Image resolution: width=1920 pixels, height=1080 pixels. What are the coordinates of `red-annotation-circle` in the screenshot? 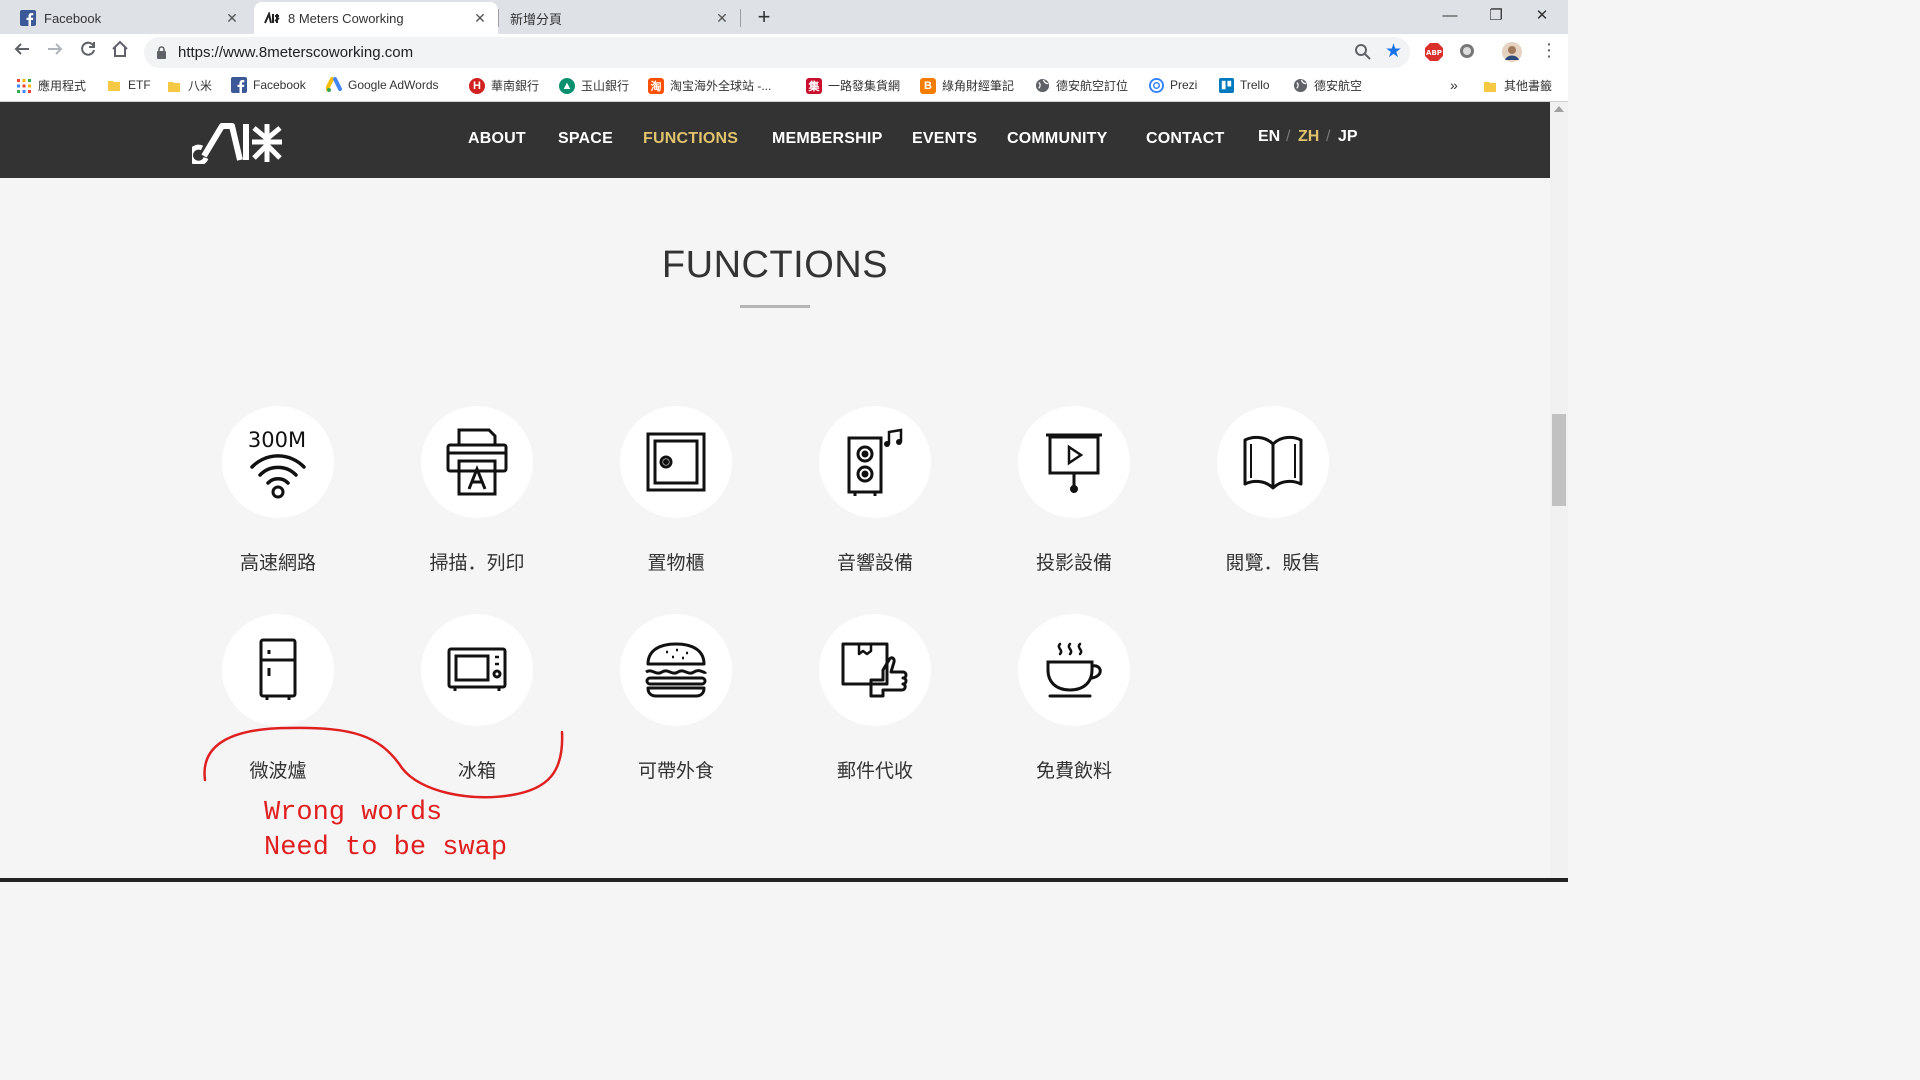 It's located at (383, 762).